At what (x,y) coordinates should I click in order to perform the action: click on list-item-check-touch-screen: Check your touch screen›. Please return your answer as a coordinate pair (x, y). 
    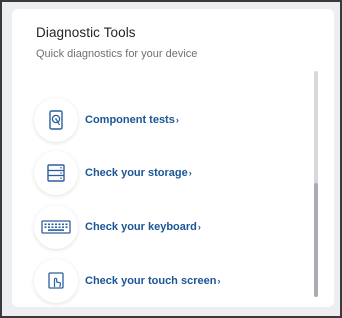
    Looking at the image, I should click on (127, 281).